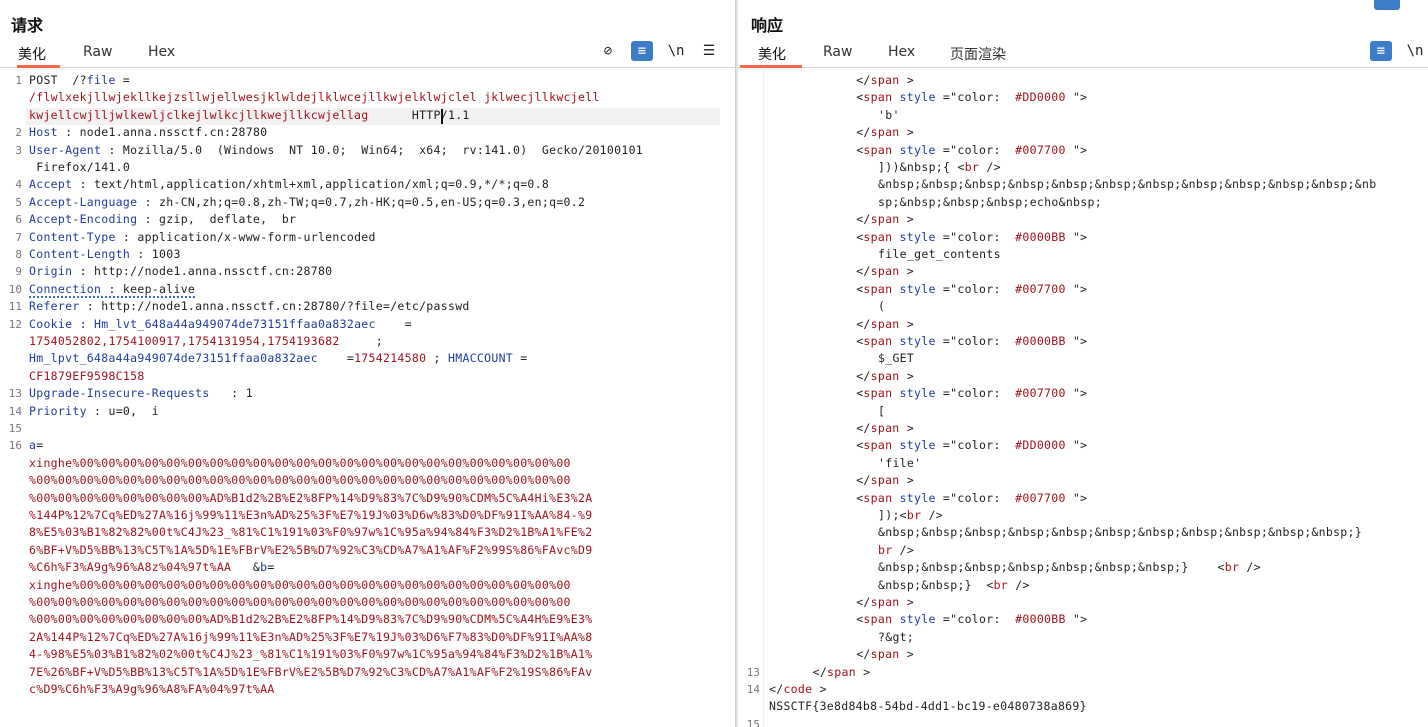 Image resolution: width=1428 pixels, height=727 pixels. What do you see at coordinates (971, 150) in the screenshot?
I see `code-line: <span style ="color: #007700 ">` at bounding box center [971, 150].